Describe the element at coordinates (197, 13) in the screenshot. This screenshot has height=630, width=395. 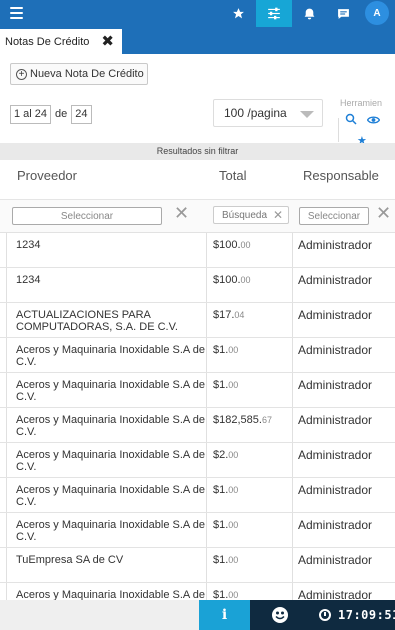
I see `top-navbar: A` at that location.